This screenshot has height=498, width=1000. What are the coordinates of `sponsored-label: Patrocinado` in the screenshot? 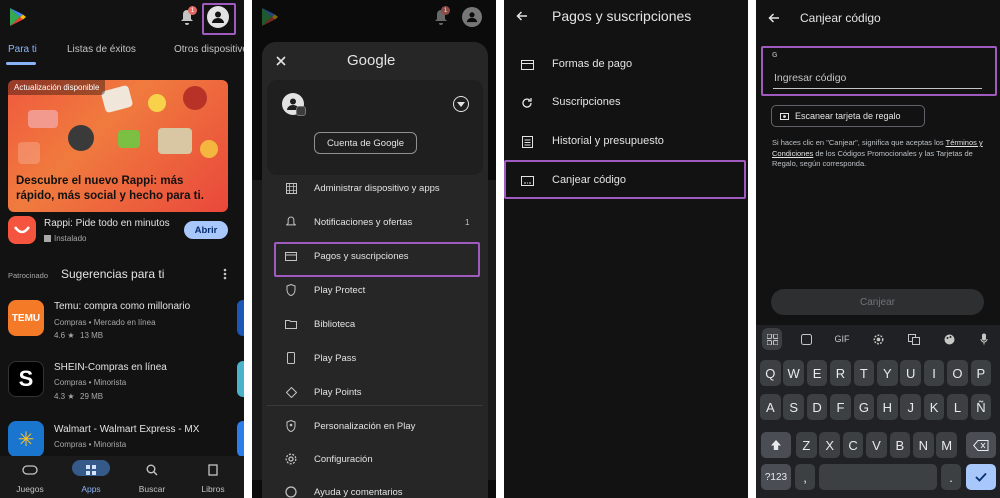 It's located at (28, 275).